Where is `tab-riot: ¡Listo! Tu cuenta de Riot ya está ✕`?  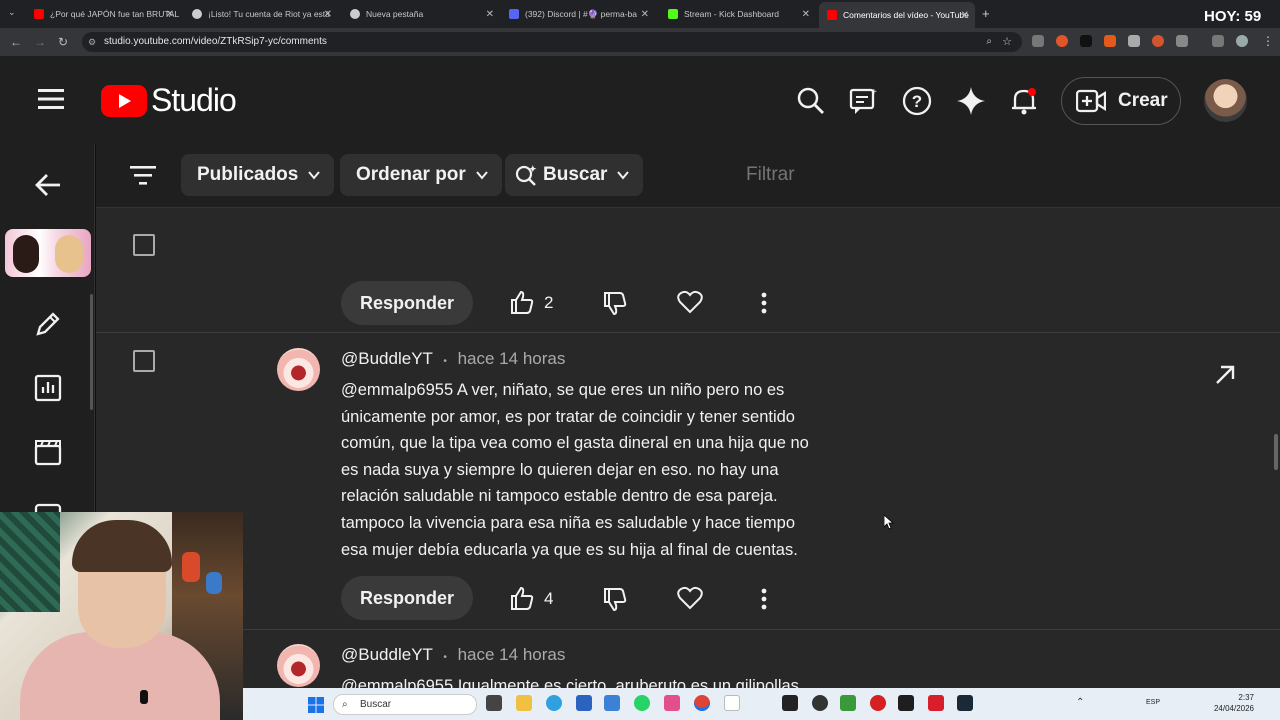 tab-riot: ¡Listo! Tu cuenta de Riot ya está ✕ is located at coordinates (261, 14).